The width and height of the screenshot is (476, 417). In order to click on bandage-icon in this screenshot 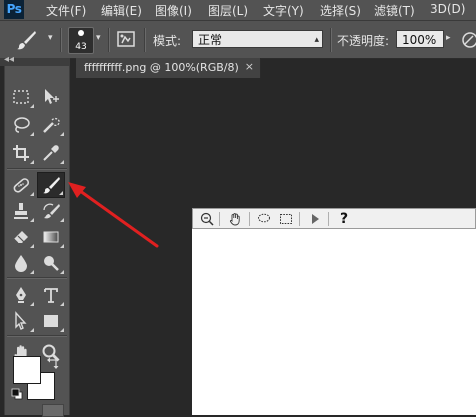, I will do `click(21, 185)`.